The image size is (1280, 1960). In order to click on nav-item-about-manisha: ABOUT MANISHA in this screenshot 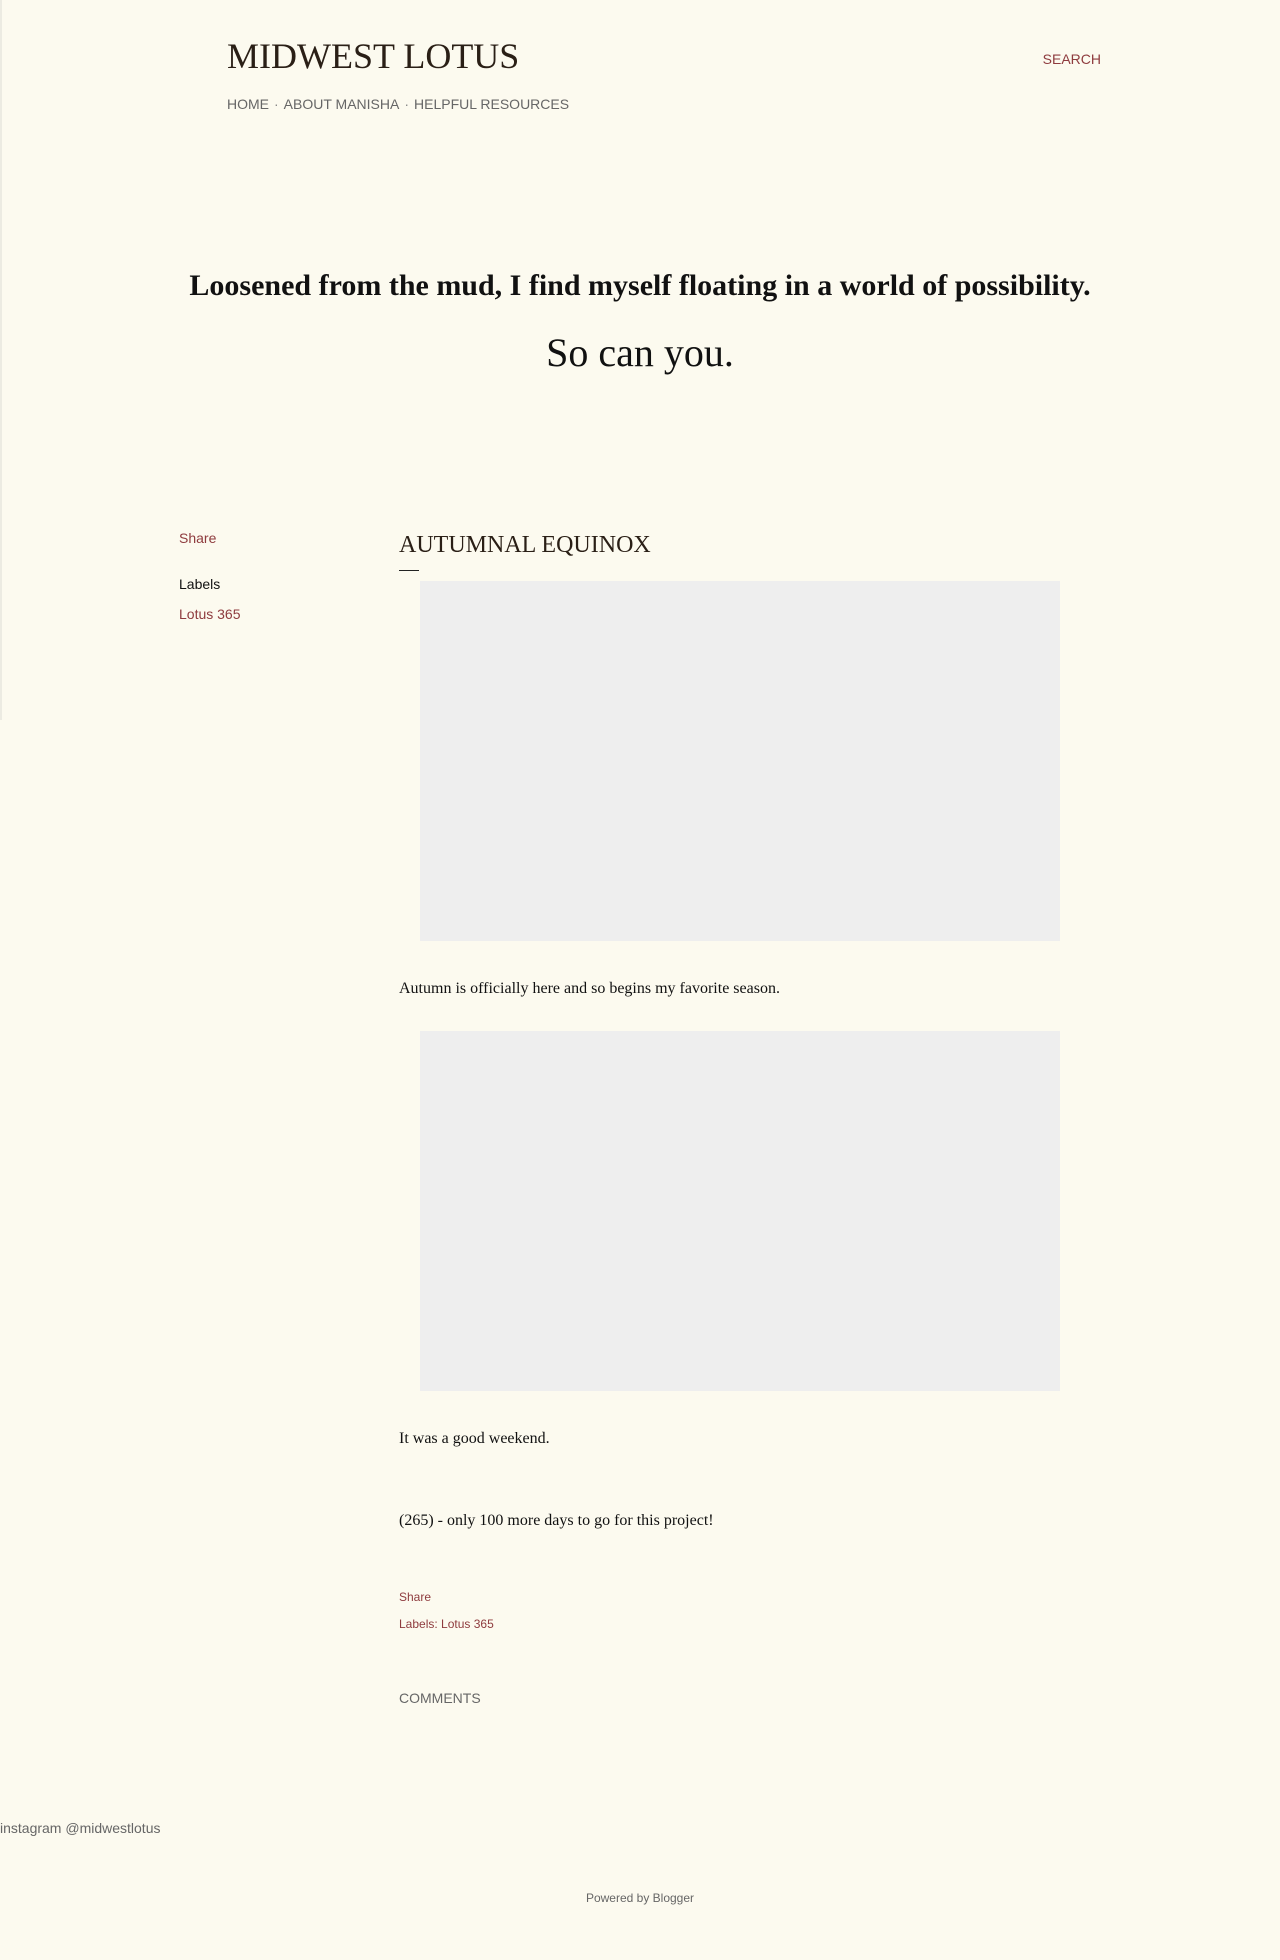, I will do `click(342, 104)`.